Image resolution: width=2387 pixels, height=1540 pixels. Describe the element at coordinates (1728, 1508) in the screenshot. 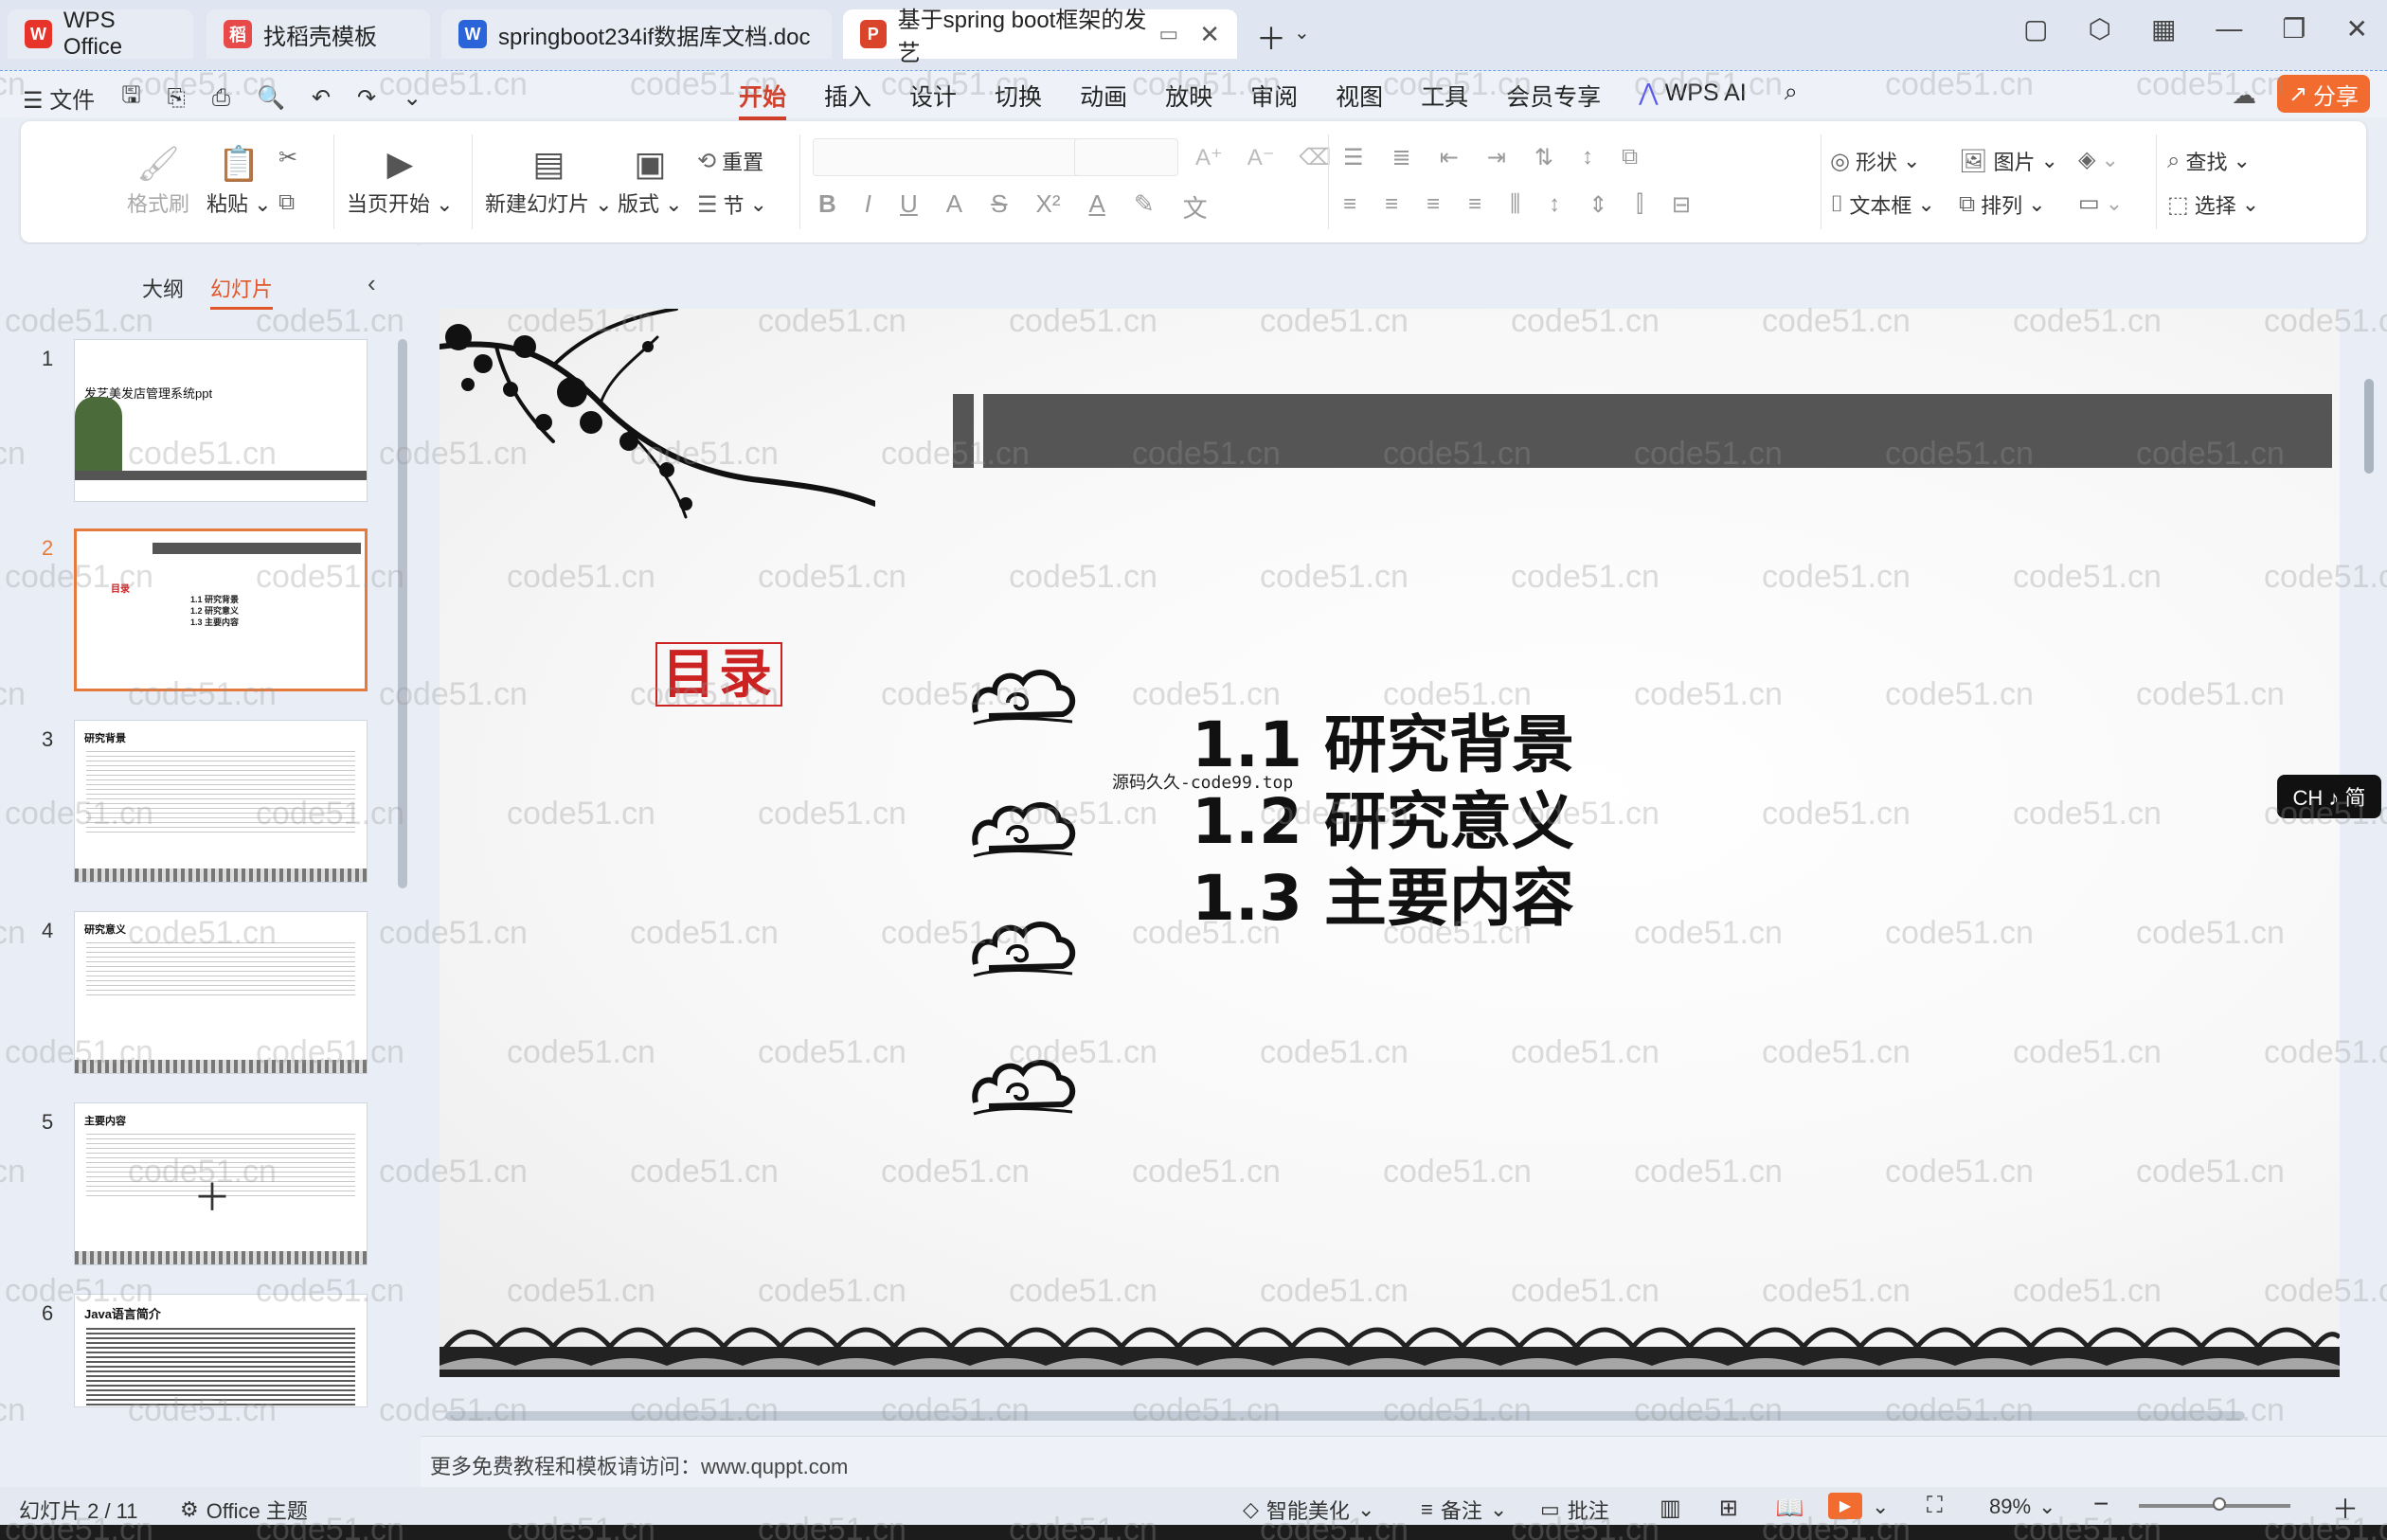

I see `slide-sorter-icon: ⊞` at that location.